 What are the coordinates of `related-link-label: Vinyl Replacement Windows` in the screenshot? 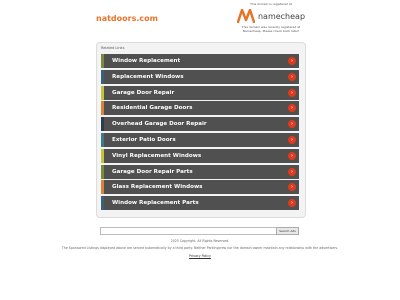 It's located at (157, 155).